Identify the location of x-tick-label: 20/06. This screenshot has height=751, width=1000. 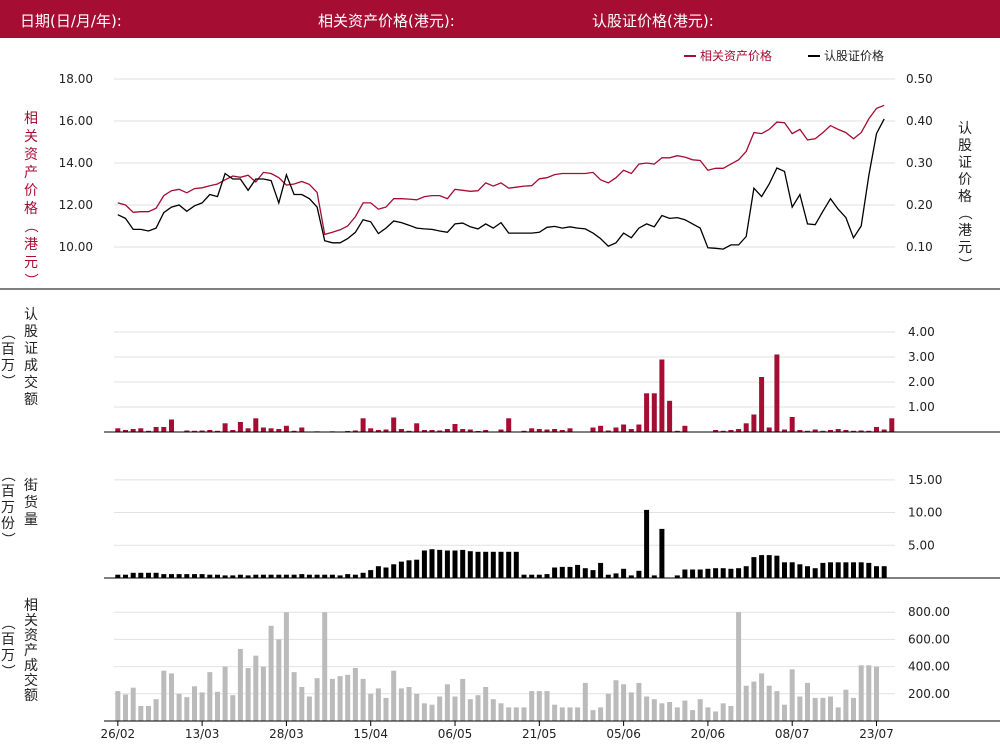
(708, 734).